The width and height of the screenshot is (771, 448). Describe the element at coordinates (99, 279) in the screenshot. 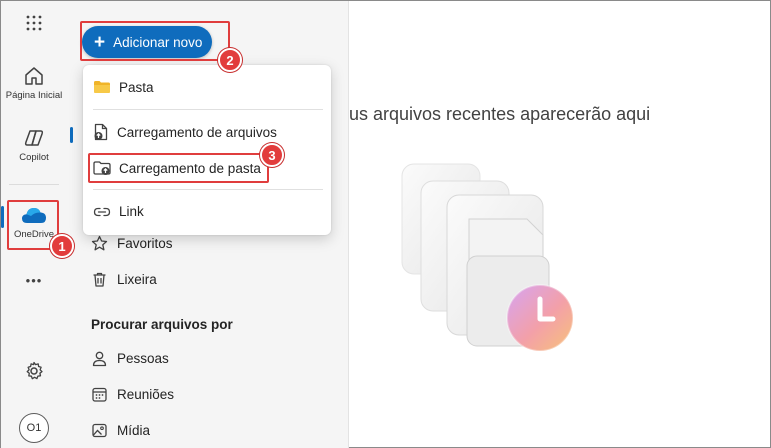

I see `trash-icon` at that location.